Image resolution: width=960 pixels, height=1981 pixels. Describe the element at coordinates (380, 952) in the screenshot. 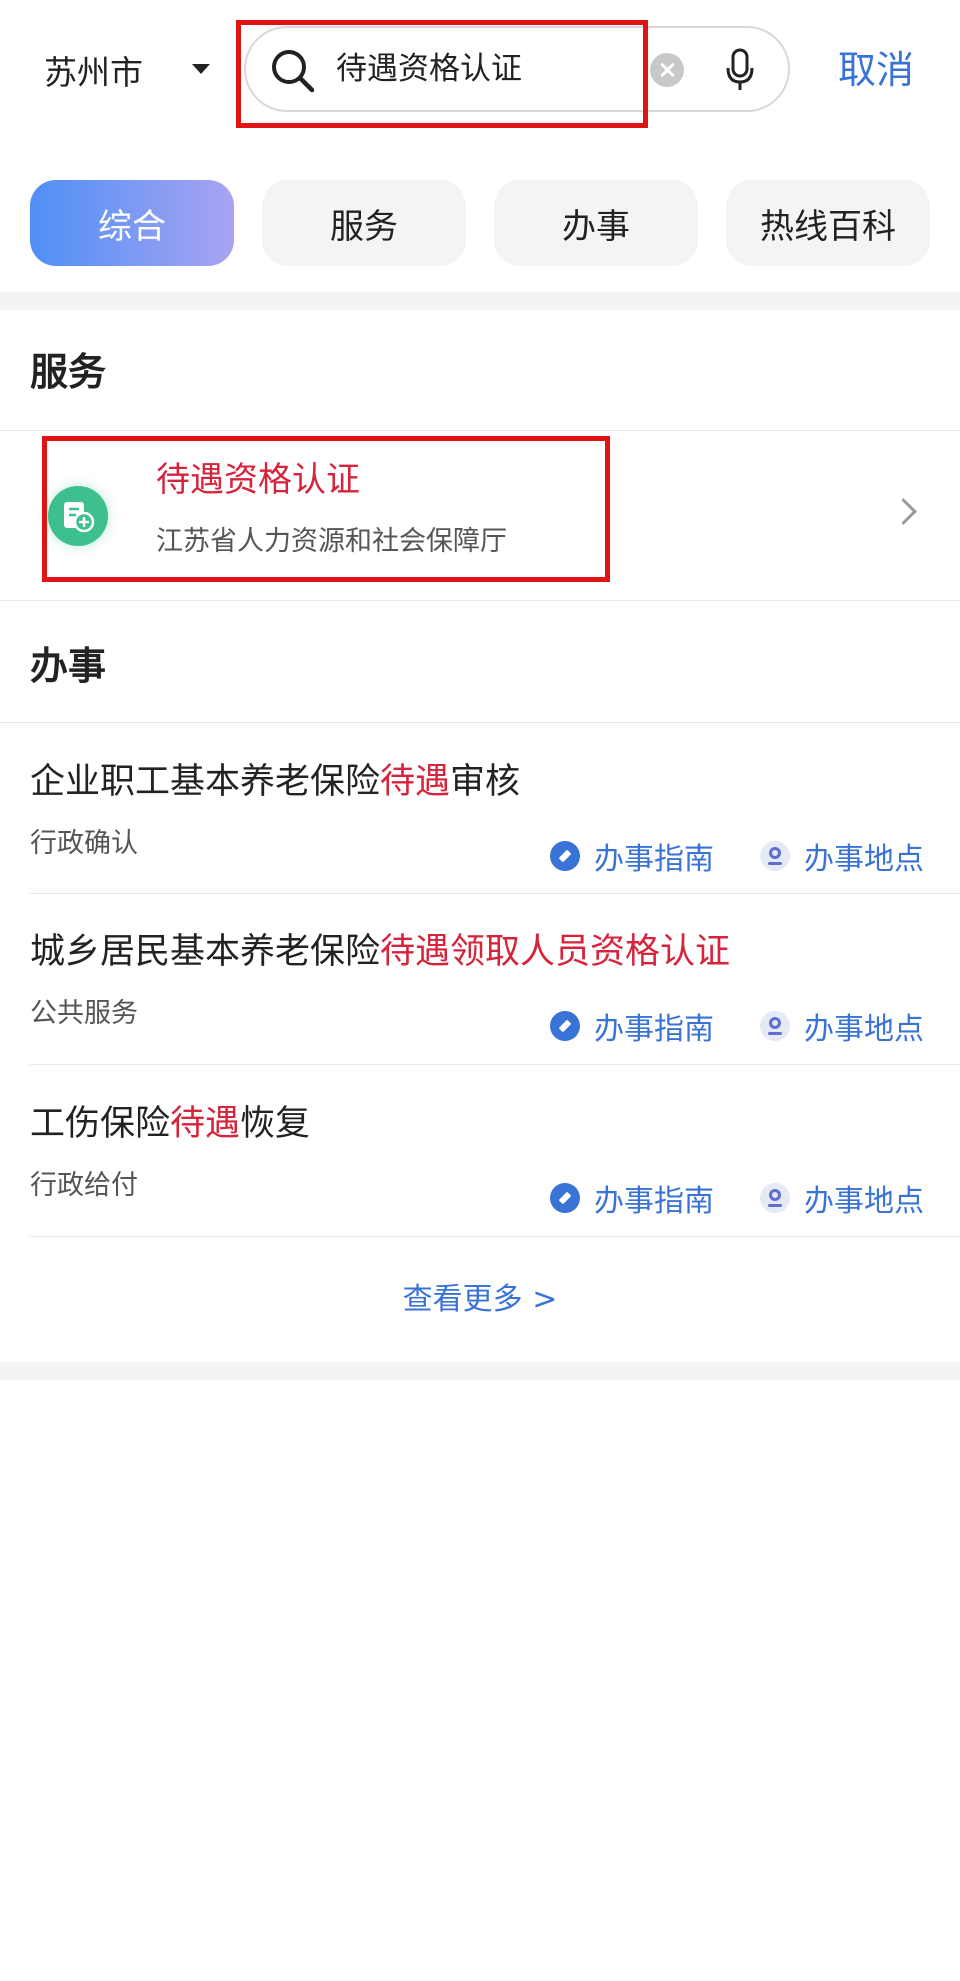

I see `affair-title: 城乡居民基本养老保险待遇领取人员资格认证` at that location.